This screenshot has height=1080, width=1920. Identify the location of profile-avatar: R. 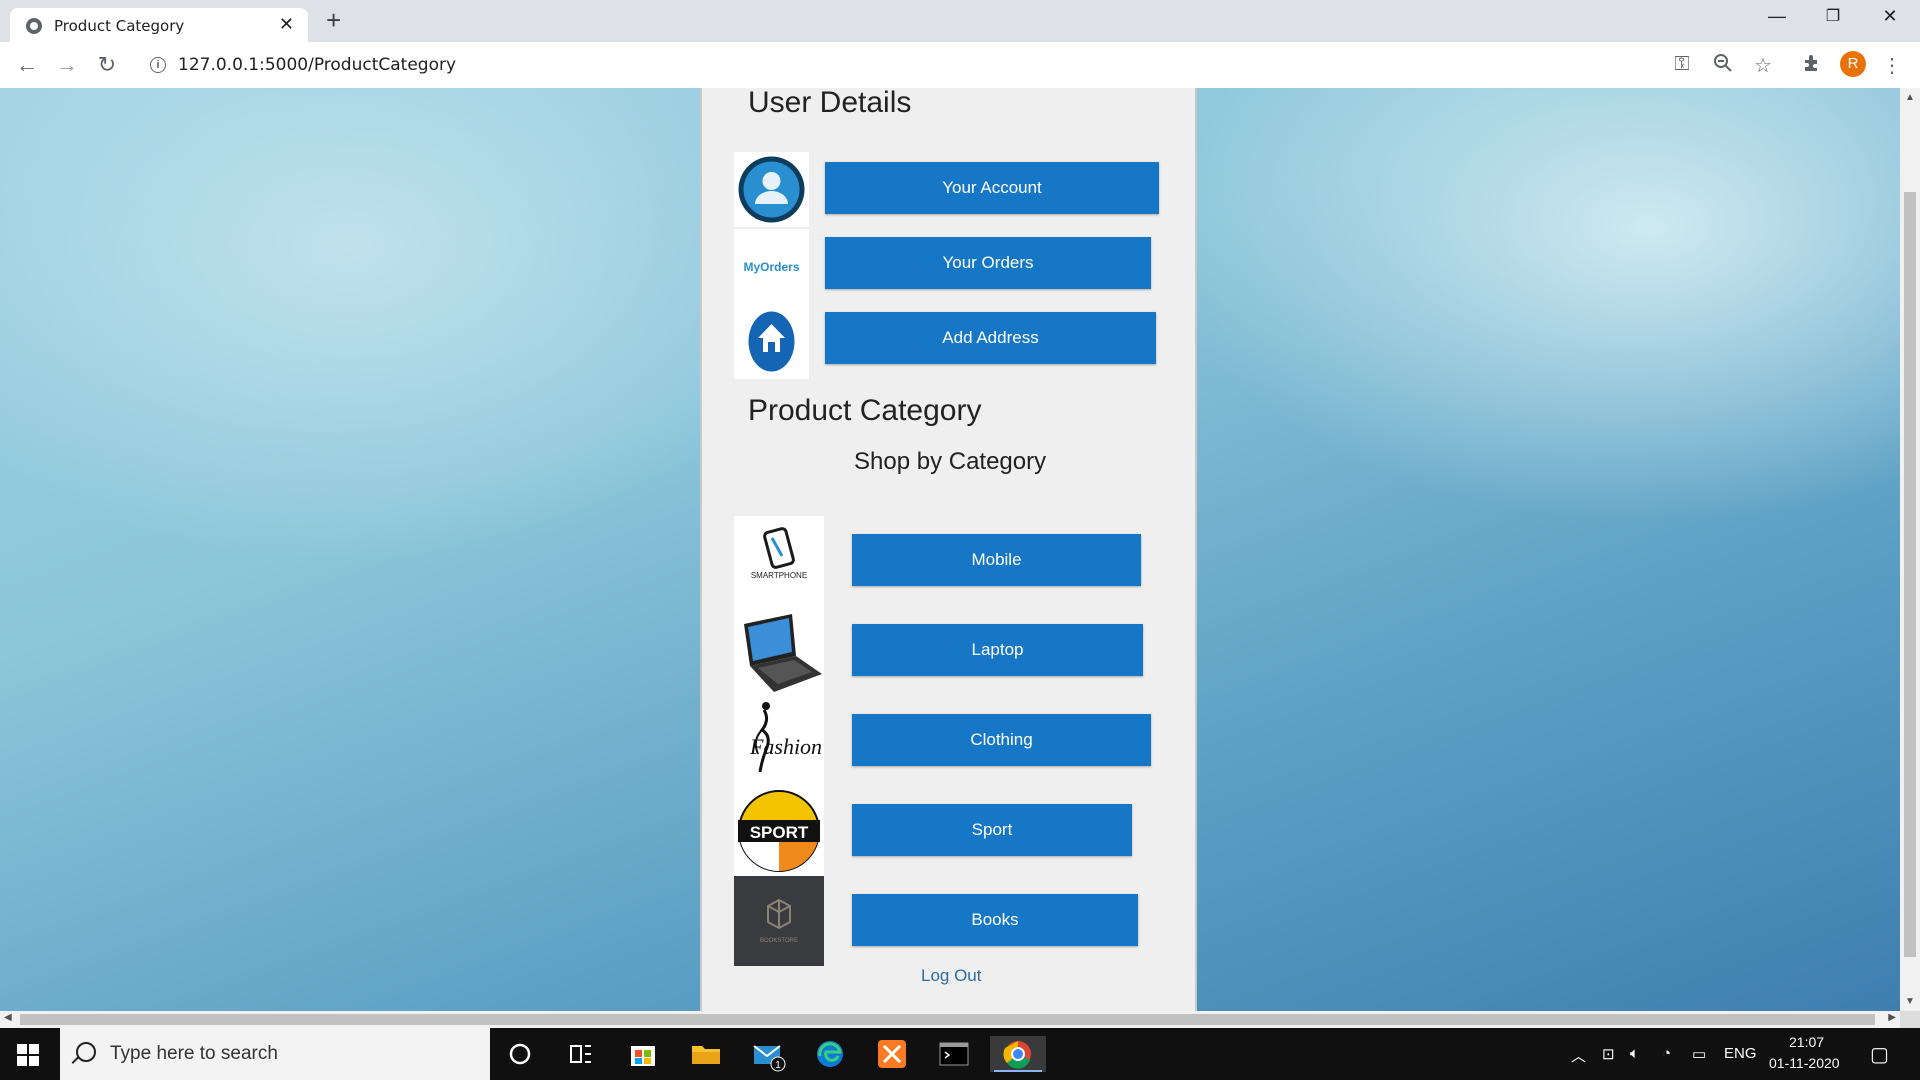
(1853, 64).